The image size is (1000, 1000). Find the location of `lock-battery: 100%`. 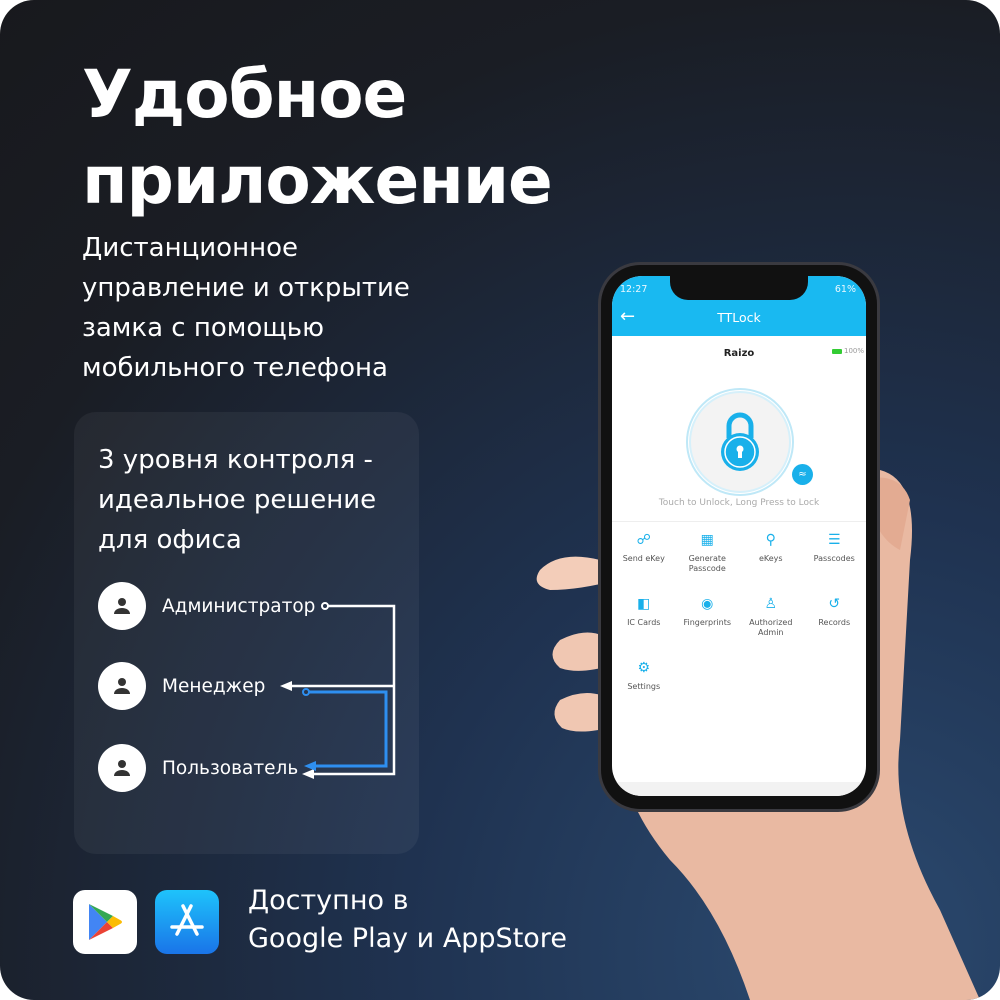

lock-battery: 100% is located at coordinates (847, 351).